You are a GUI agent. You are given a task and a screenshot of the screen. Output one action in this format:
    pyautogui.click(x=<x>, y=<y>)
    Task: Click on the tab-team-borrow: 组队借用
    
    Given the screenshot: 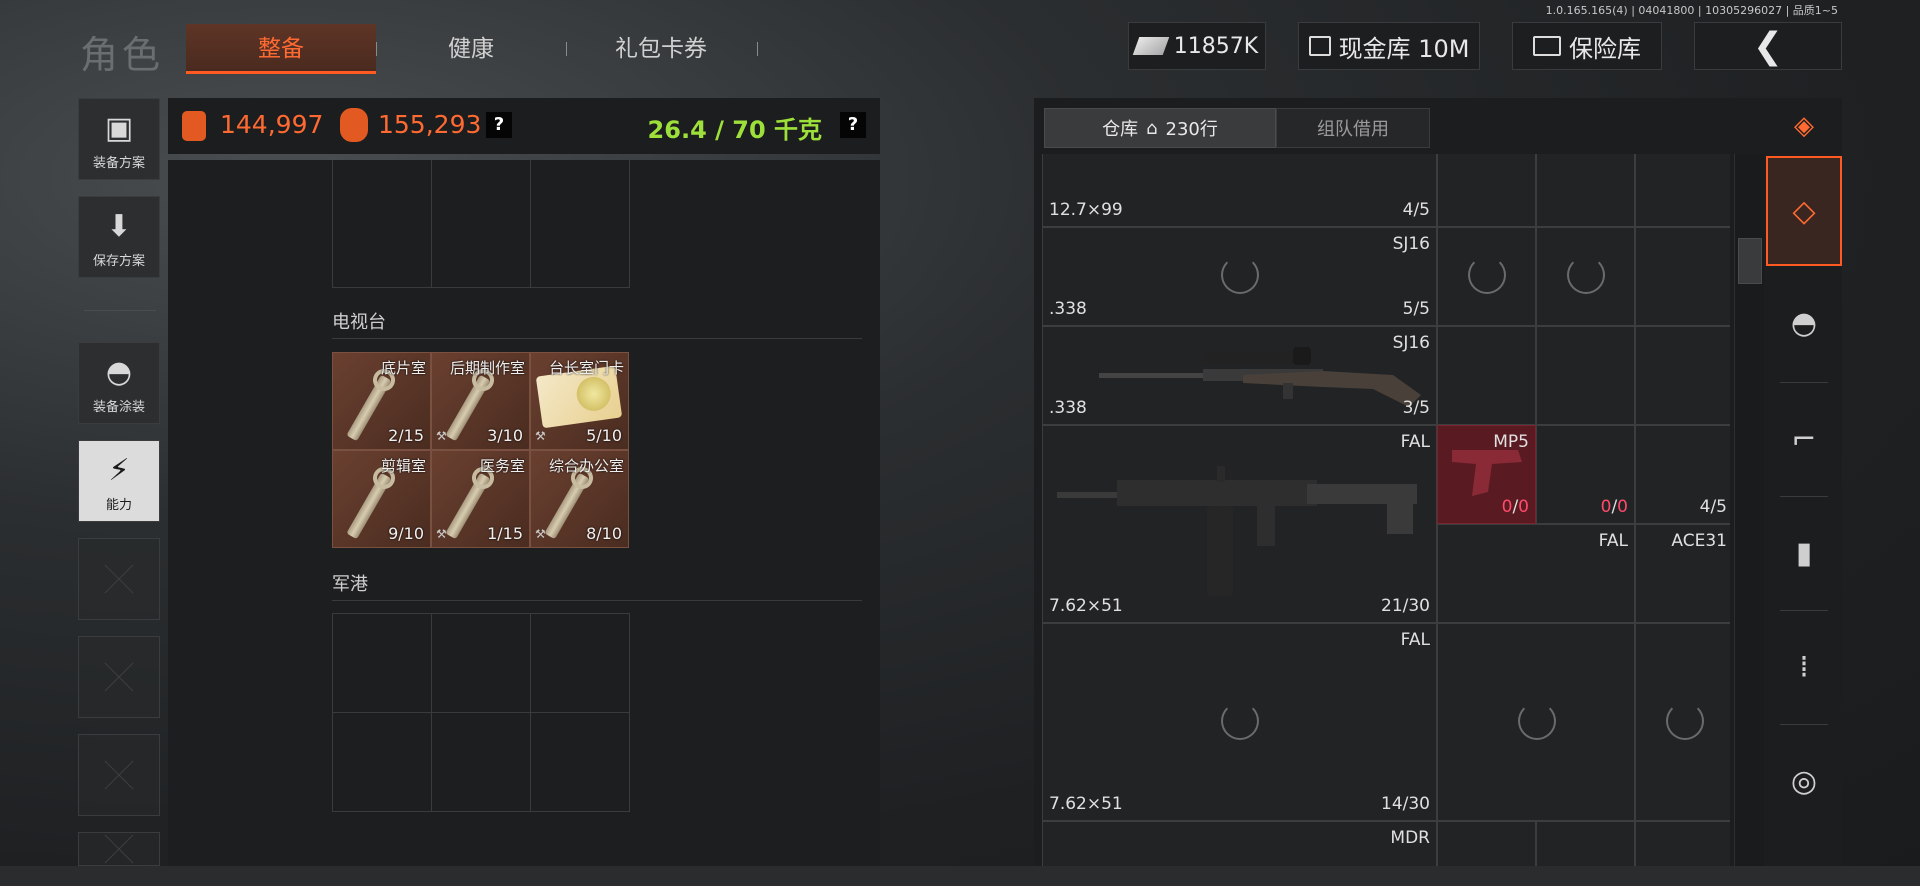 What is the action you would take?
    pyautogui.click(x=1353, y=128)
    